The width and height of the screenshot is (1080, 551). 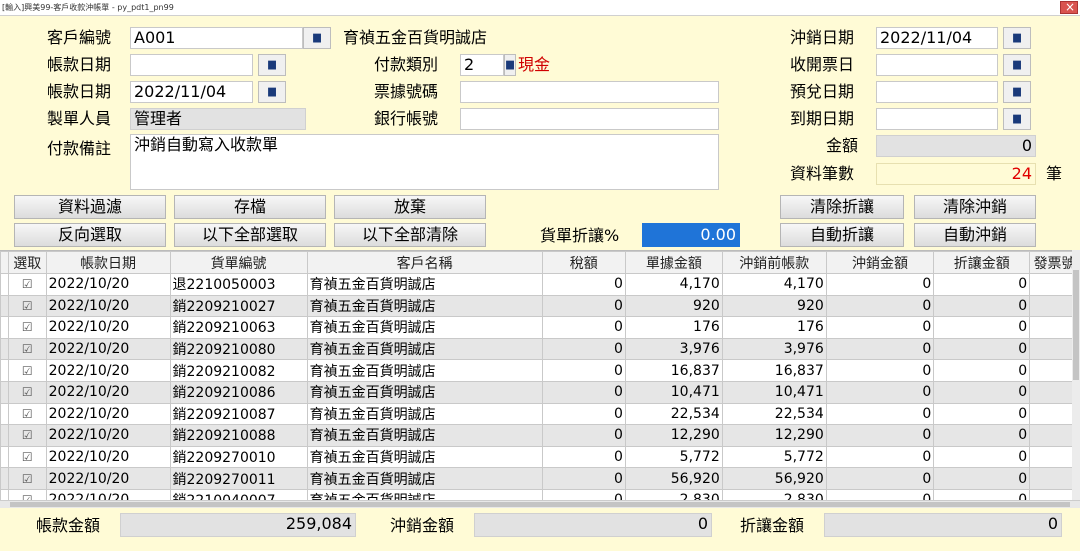 I want to click on column-header: 稅額, so click(x=583, y=262).